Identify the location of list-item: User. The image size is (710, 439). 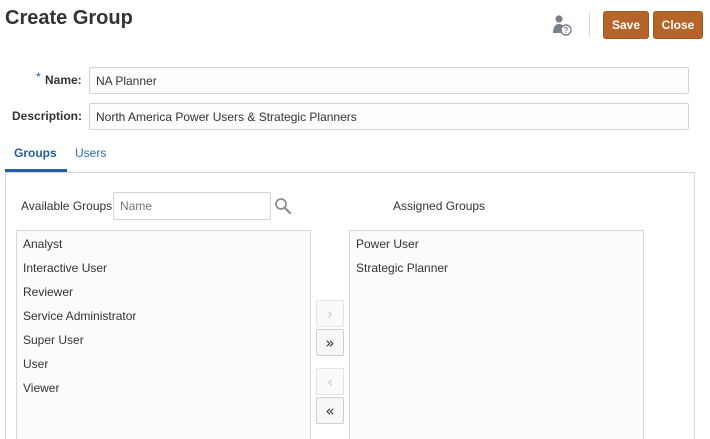
(163, 364).